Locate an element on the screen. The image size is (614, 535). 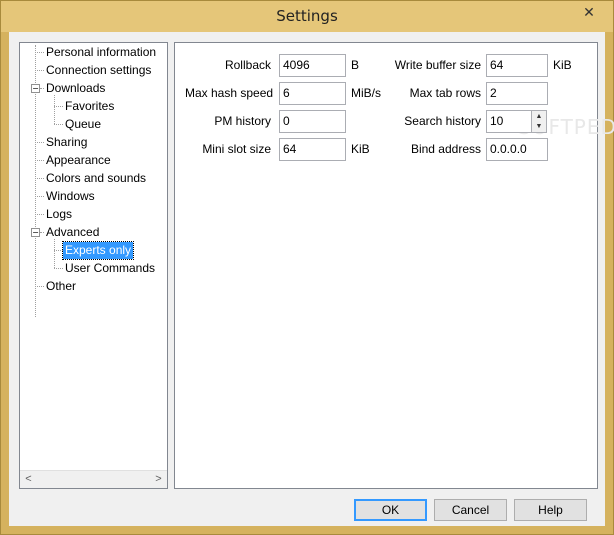
tree-item-sharing: Sharing is located at coordinates (66, 142).